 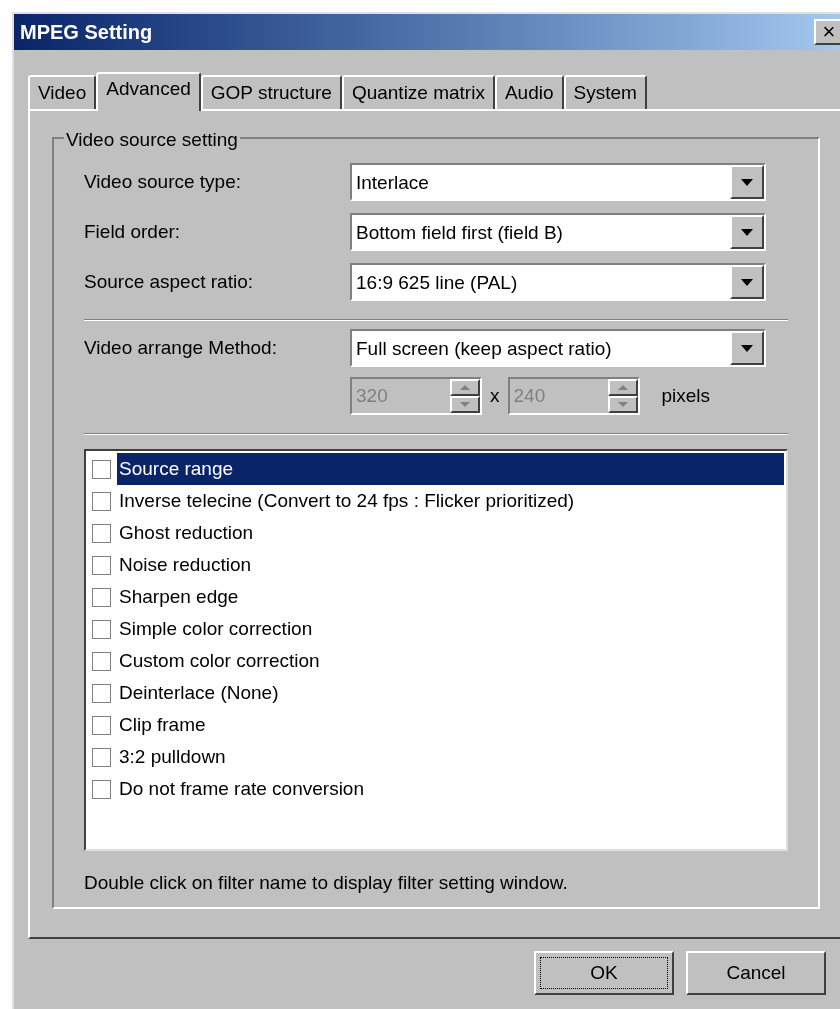 What do you see at coordinates (686, 395) in the screenshot?
I see `unit-label: pixels` at bounding box center [686, 395].